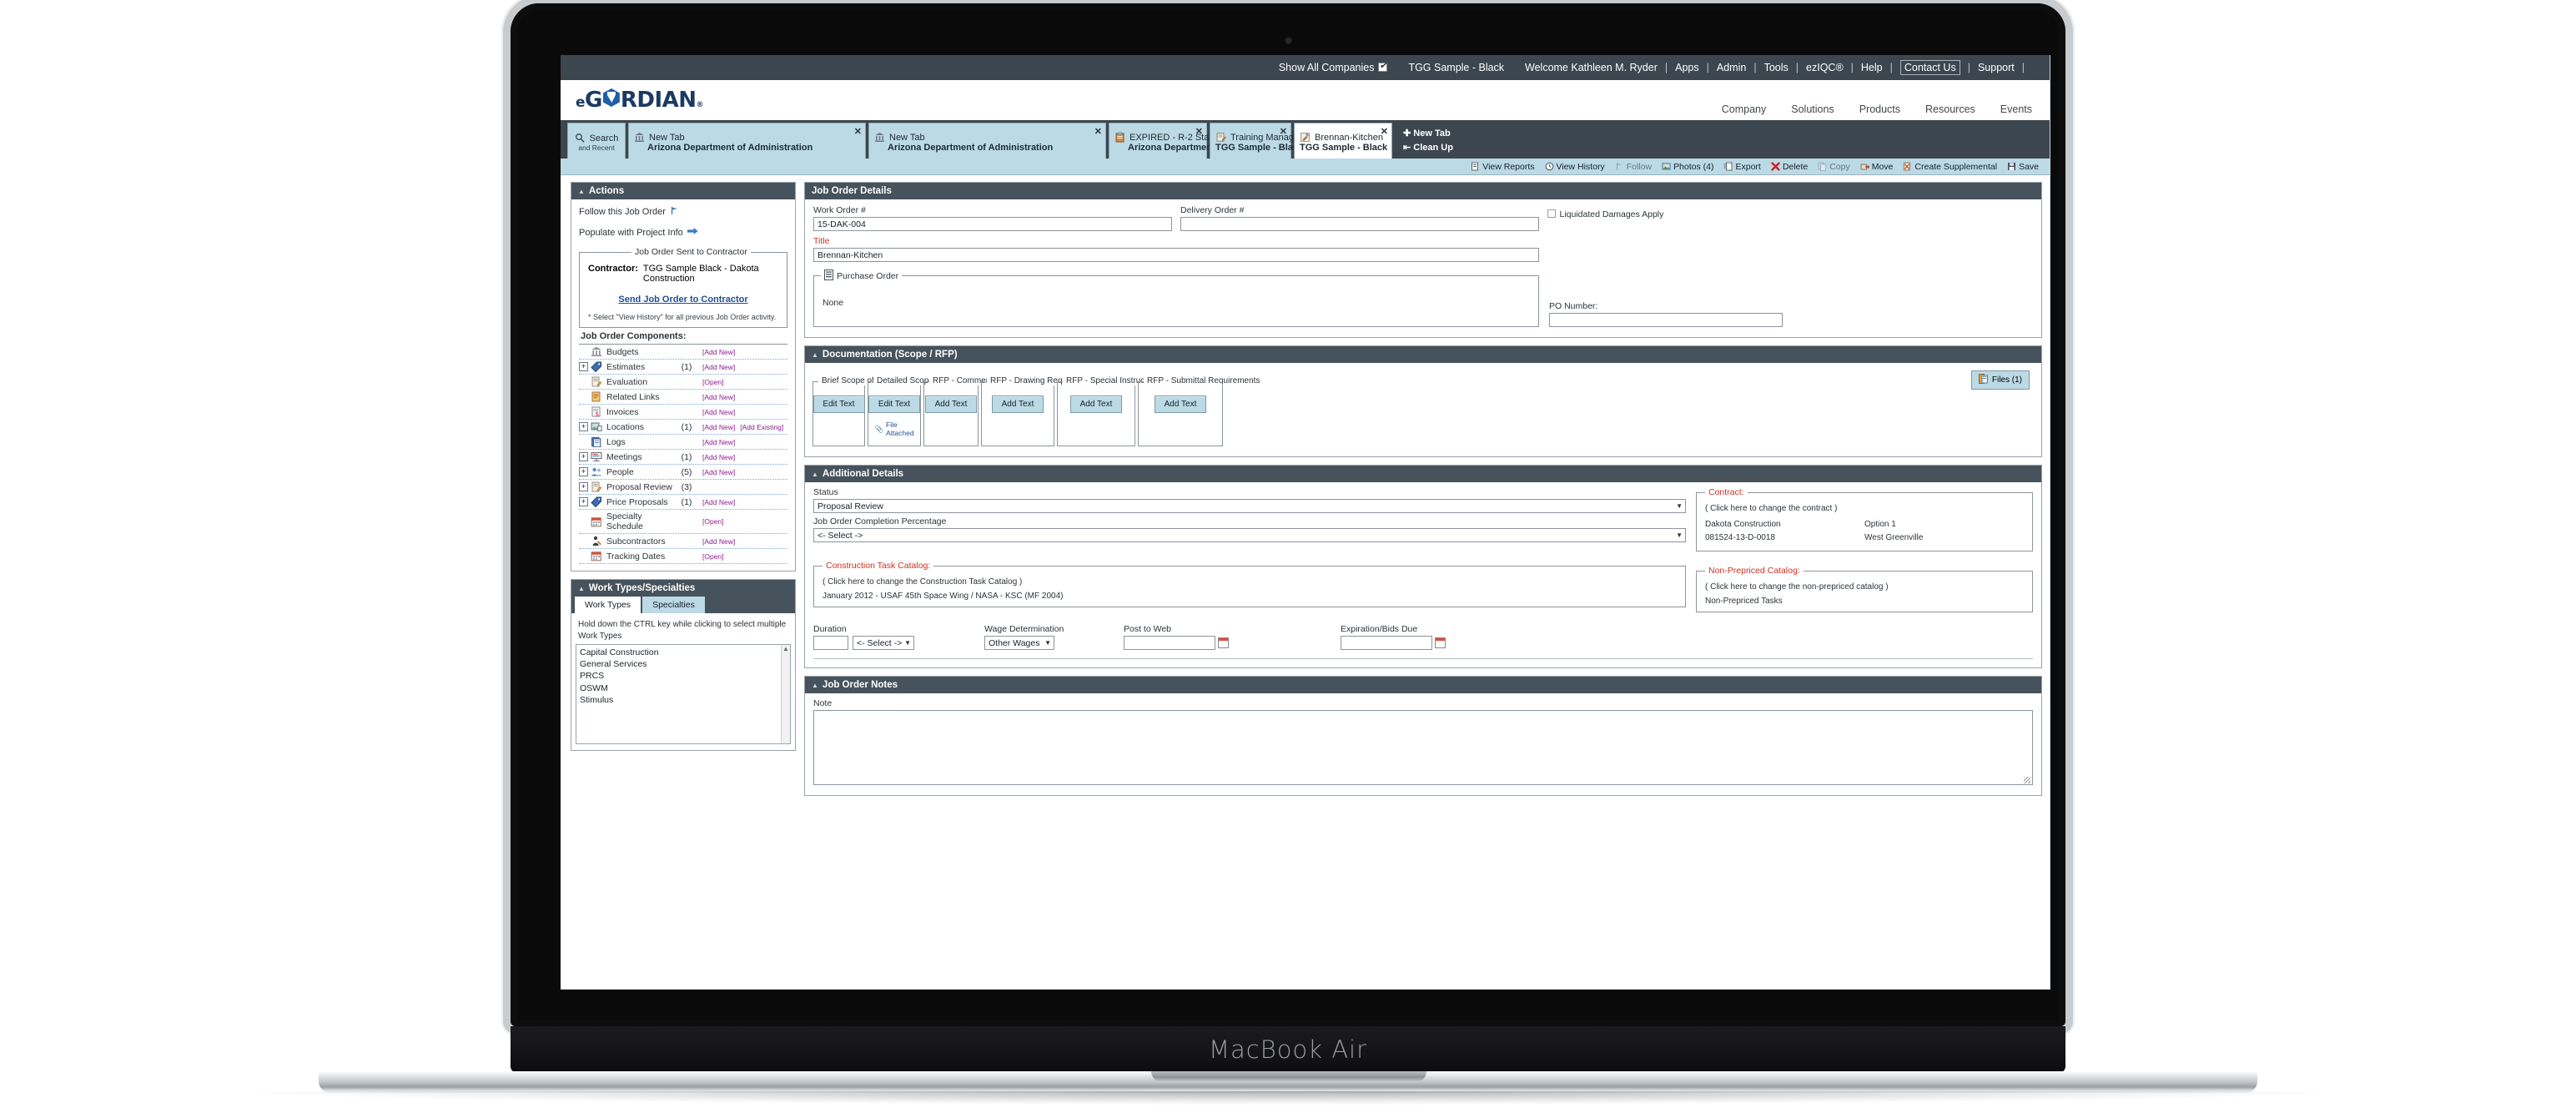 The width and height of the screenshot is (2576, 1118). What do you see at coordinates (1575, 167) in the screenshot?
I see `view-history-button: View History` at bounding box center [1575, 167].